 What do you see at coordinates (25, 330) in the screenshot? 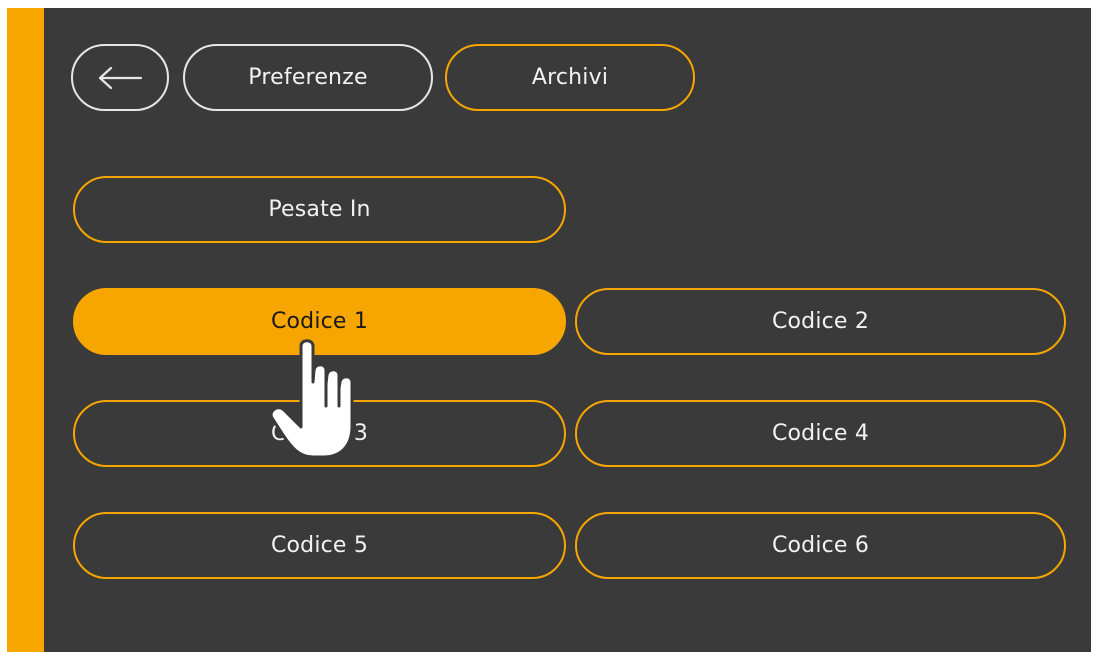
I see `accent-sidebar-bar` at bounding box center [25, 330].